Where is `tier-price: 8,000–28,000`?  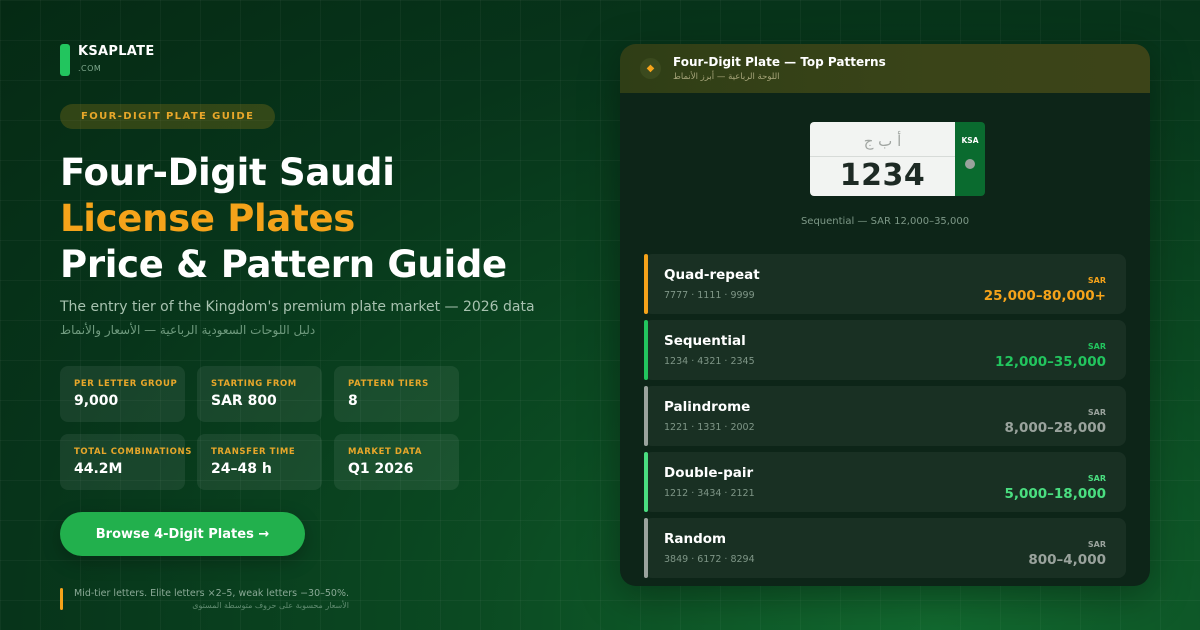
tier-price: 8,000–28,000 is located at coordinates (1055, 428).